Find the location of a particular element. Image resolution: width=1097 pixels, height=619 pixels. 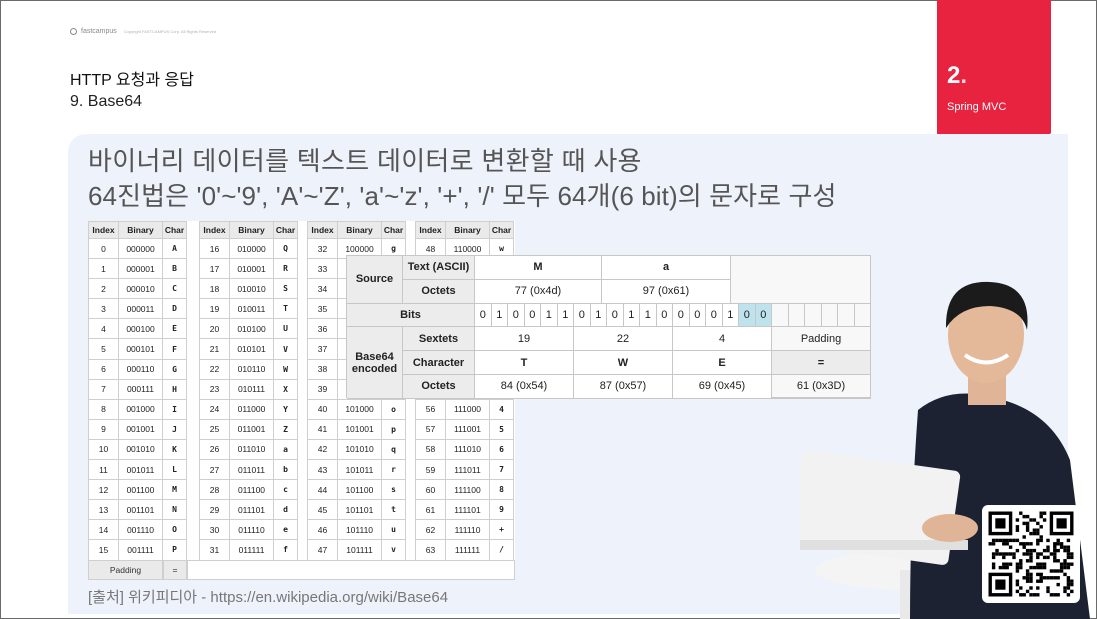

index-table-cell: 28 is located at coordinates (214, 490).